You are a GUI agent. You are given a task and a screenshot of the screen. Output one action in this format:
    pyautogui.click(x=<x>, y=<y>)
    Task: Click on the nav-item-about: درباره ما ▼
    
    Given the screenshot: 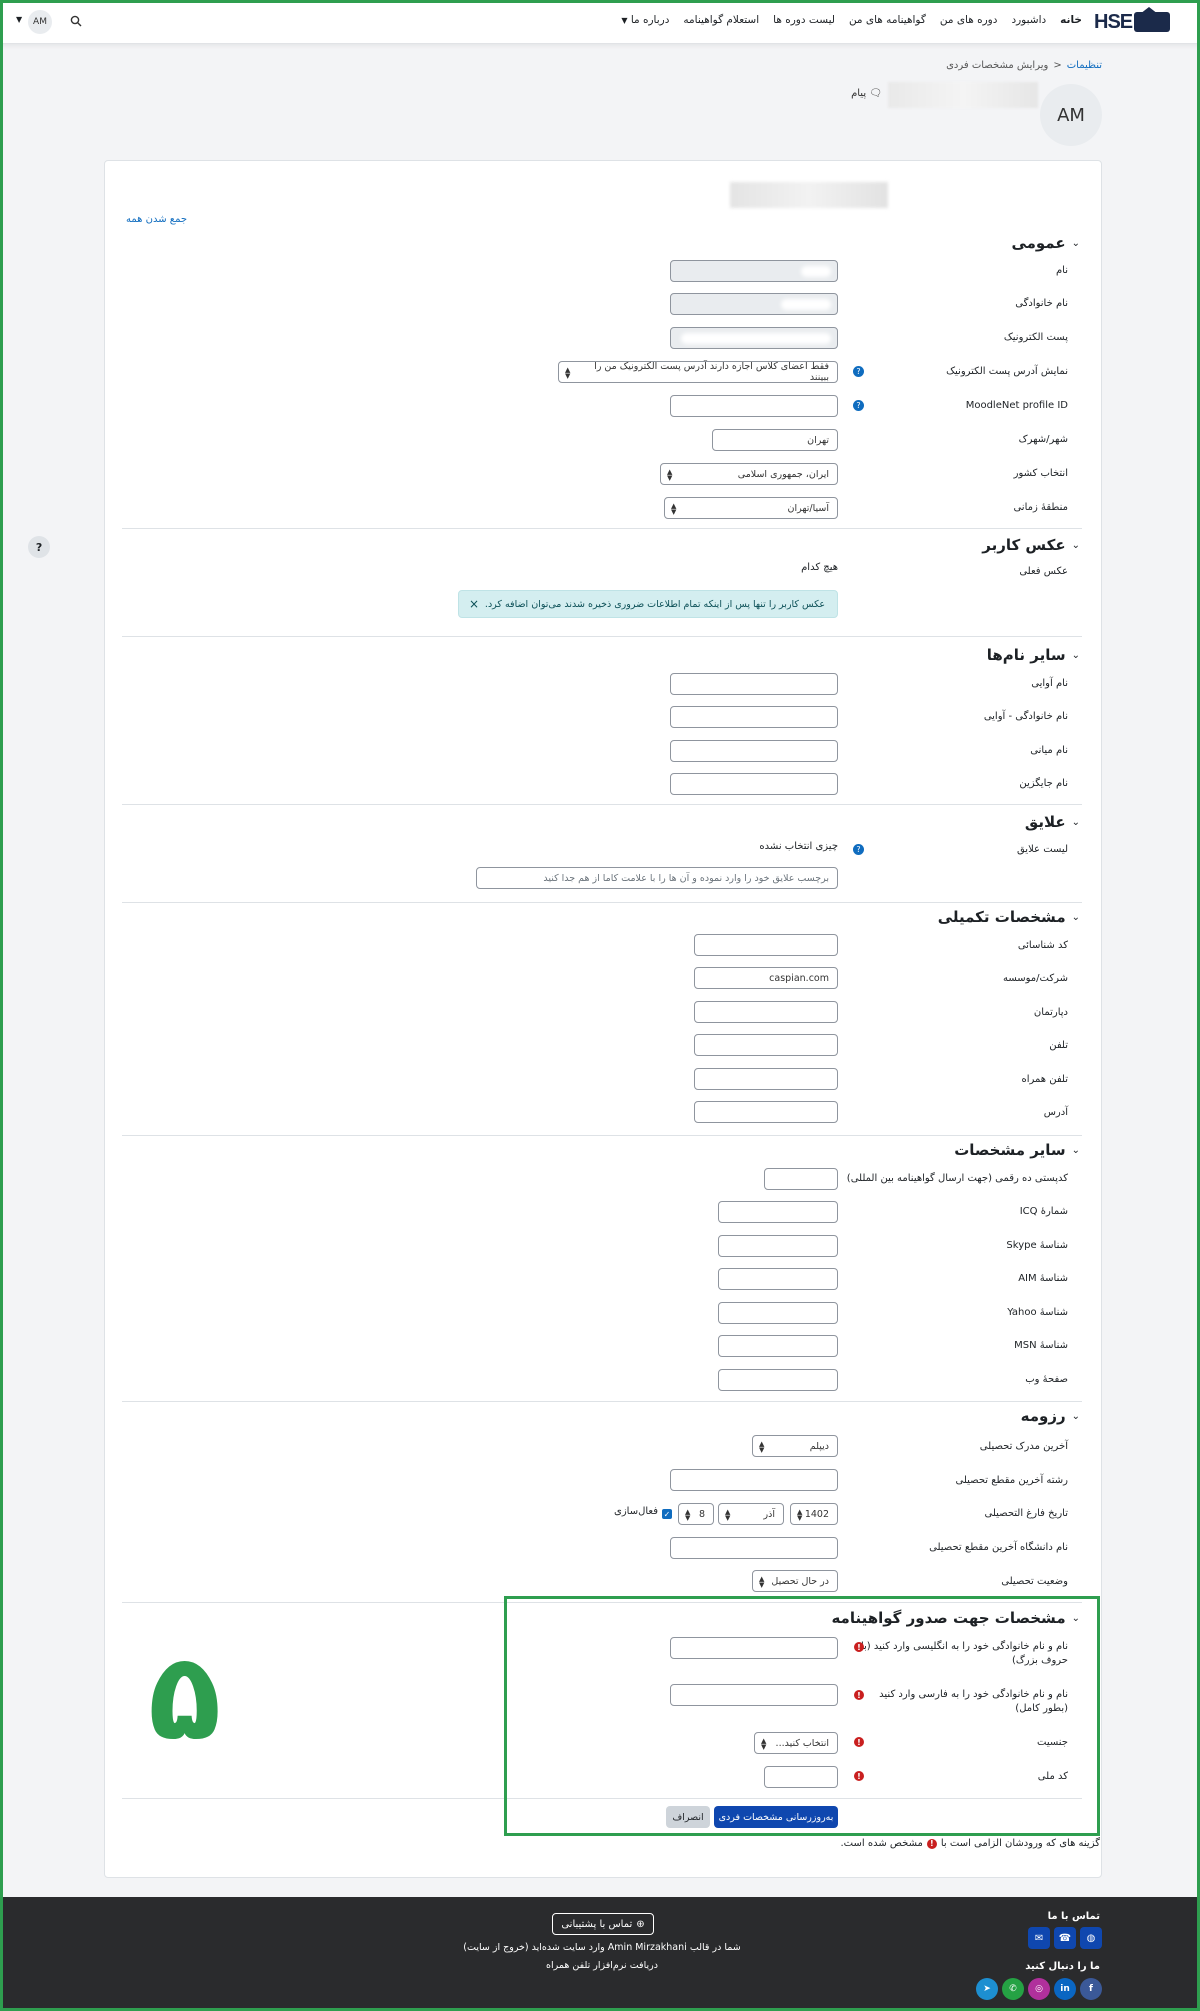 What is the action you would take?
    pyautogui.click(x=645, y=20)
    